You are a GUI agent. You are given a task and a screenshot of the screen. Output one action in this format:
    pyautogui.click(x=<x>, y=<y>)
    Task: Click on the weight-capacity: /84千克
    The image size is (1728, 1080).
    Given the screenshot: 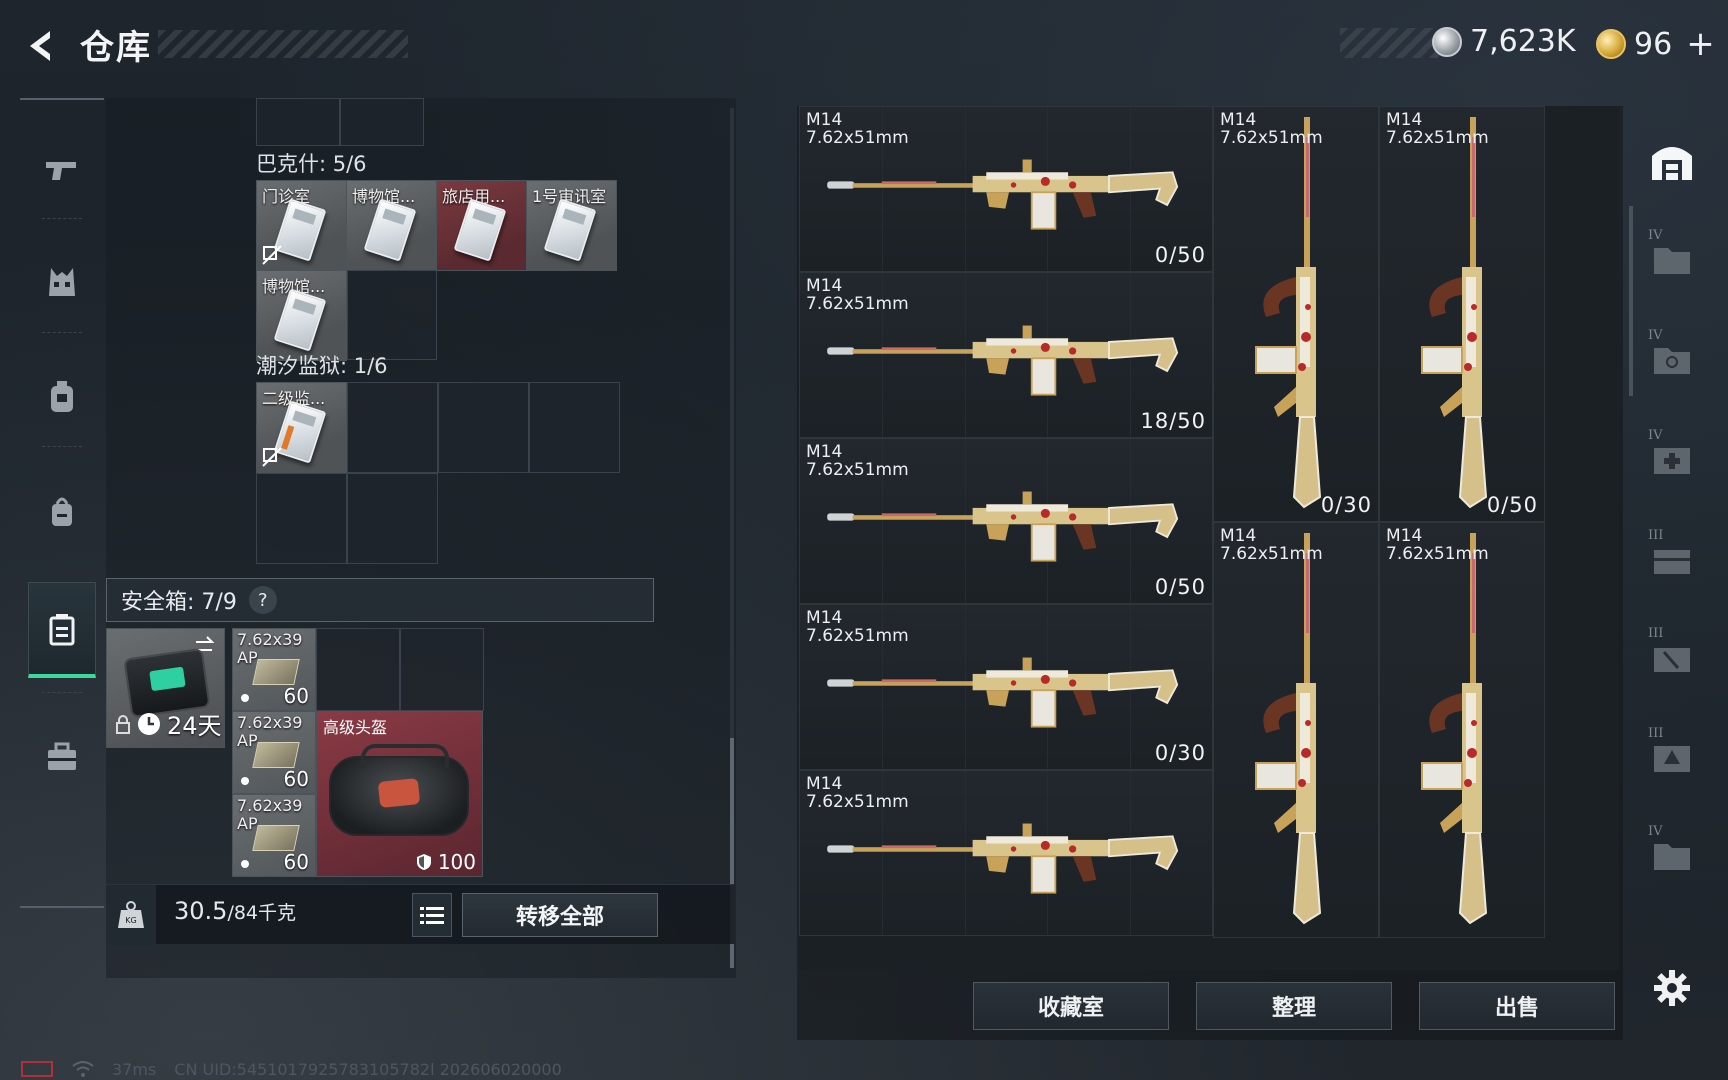 What is the action you would take?
    pyautogui.click(x=262, y=913)
    